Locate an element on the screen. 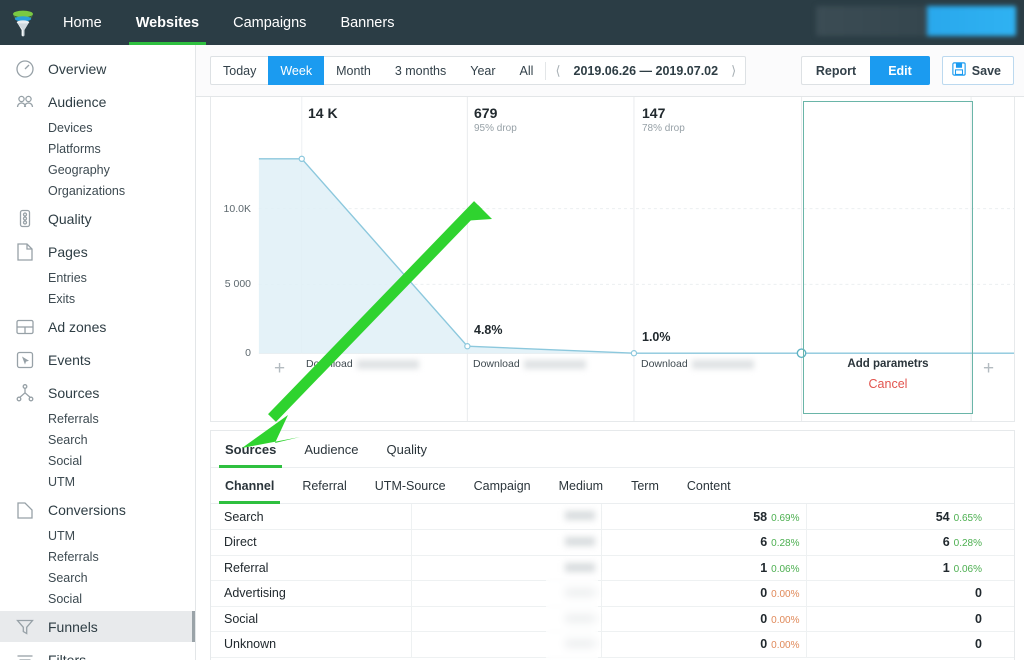  funnel-logo is located at coordinates (23, 22).